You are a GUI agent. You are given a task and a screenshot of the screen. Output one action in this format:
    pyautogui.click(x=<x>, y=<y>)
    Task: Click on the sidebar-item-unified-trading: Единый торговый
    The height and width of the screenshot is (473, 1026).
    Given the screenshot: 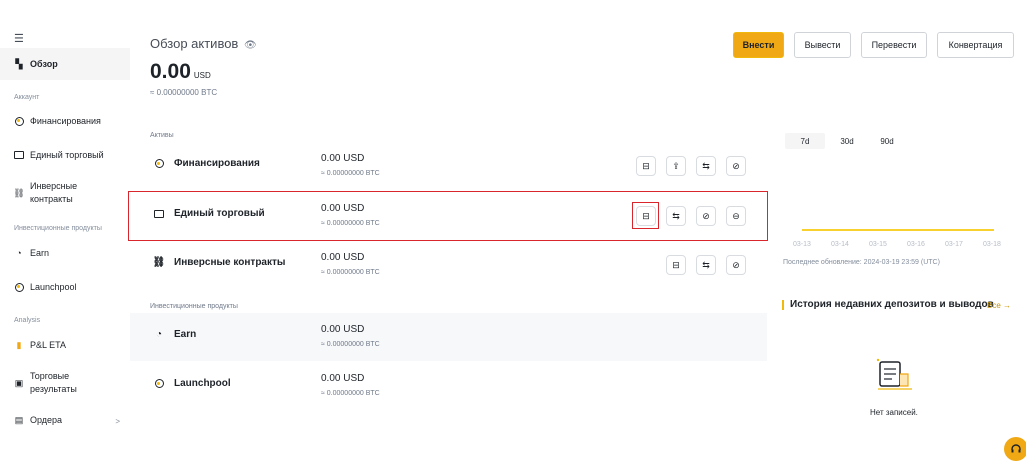 What is the action you would take?
    pyautogui.click(x=65, y=155)
    